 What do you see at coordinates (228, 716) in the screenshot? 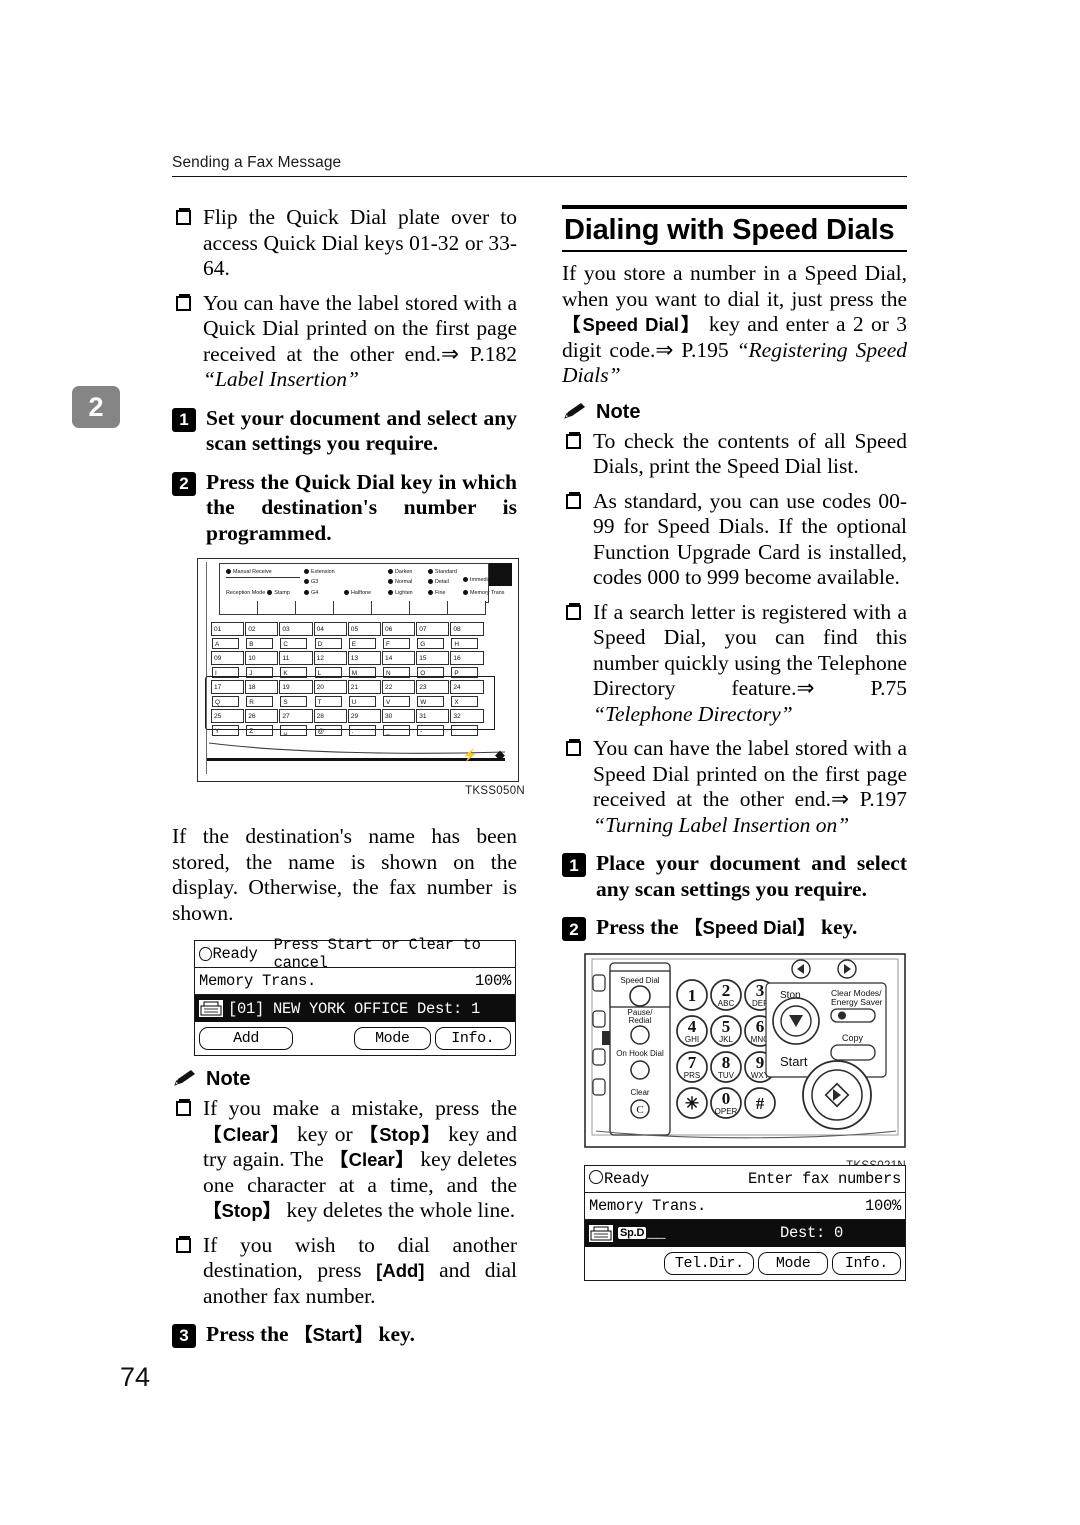
I see `quick-dial-key: 25` at bounding box center [228, 716].